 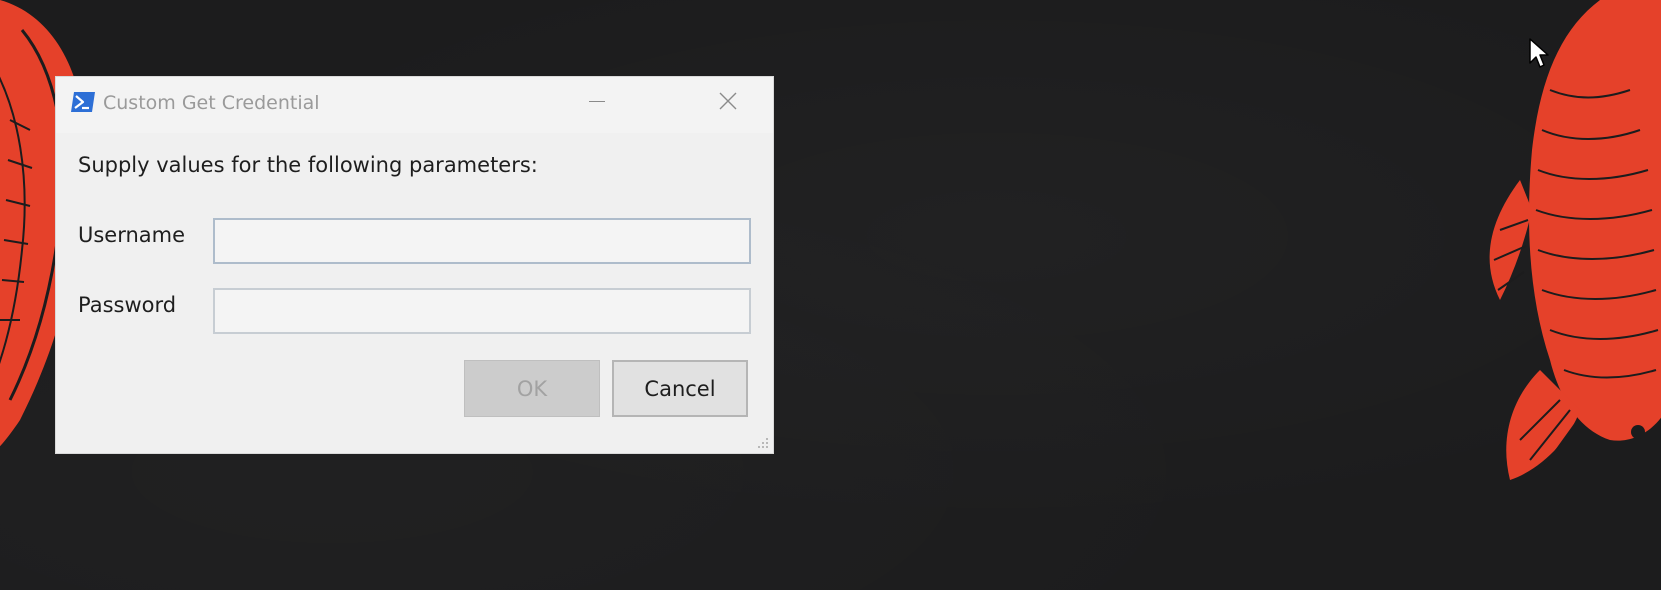 I want to click on close-icon, so click(x=728, y=101).